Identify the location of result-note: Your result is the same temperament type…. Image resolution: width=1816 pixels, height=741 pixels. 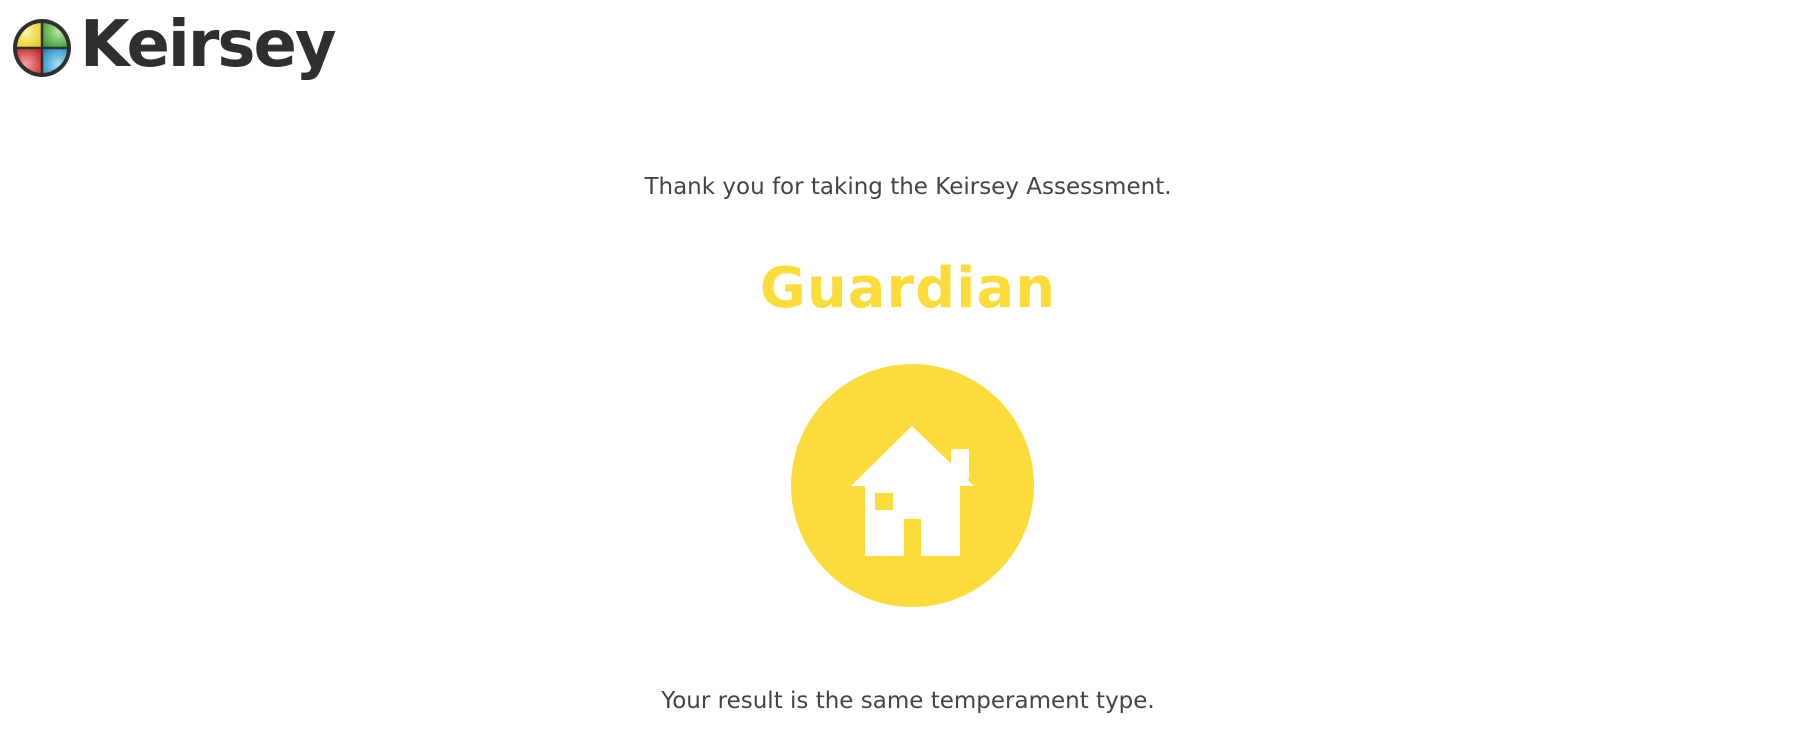
(908, 701).